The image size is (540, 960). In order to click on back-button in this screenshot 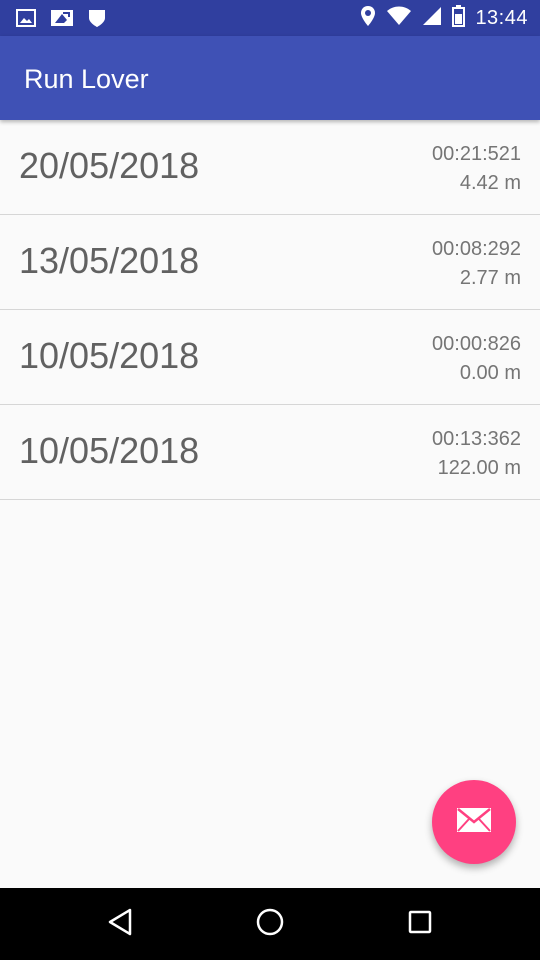, I will do `click(120, 924)`.